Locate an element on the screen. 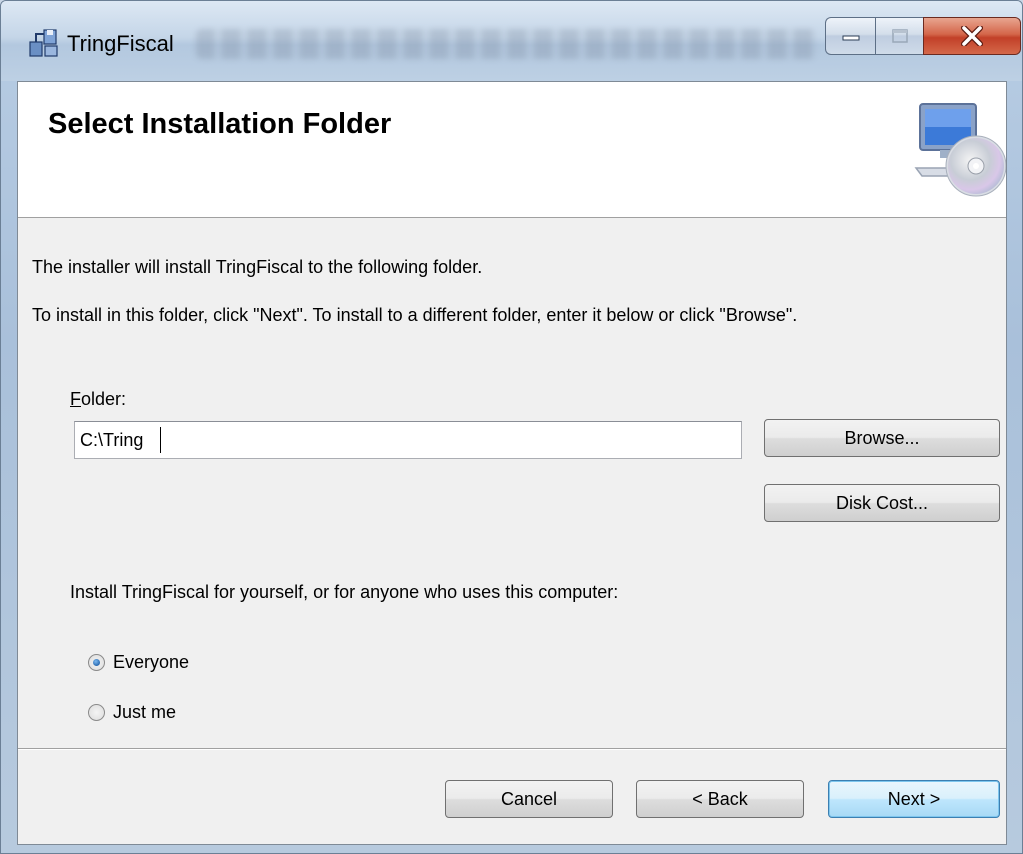 This screenshot has width=1023, height=854. background-window-ghost is located at coordinates (506, 44).